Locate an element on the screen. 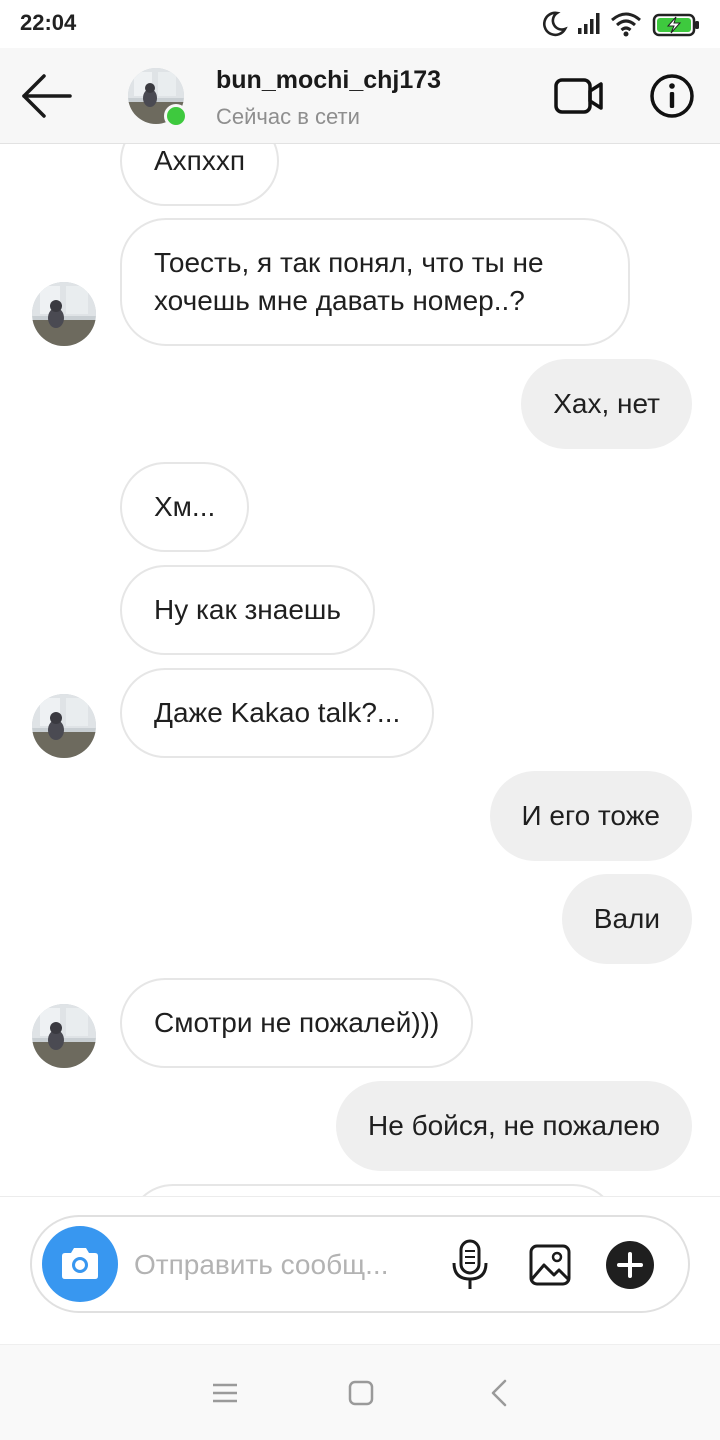 The image size is (720, 1440). message-composer is located at coordinates (360, 1264).